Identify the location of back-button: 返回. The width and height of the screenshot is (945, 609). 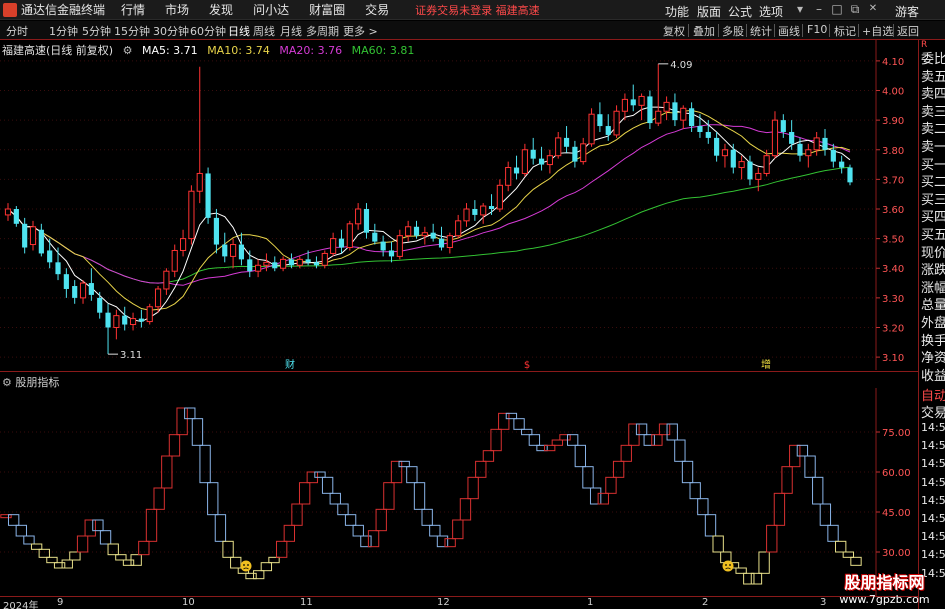
(908, 31).